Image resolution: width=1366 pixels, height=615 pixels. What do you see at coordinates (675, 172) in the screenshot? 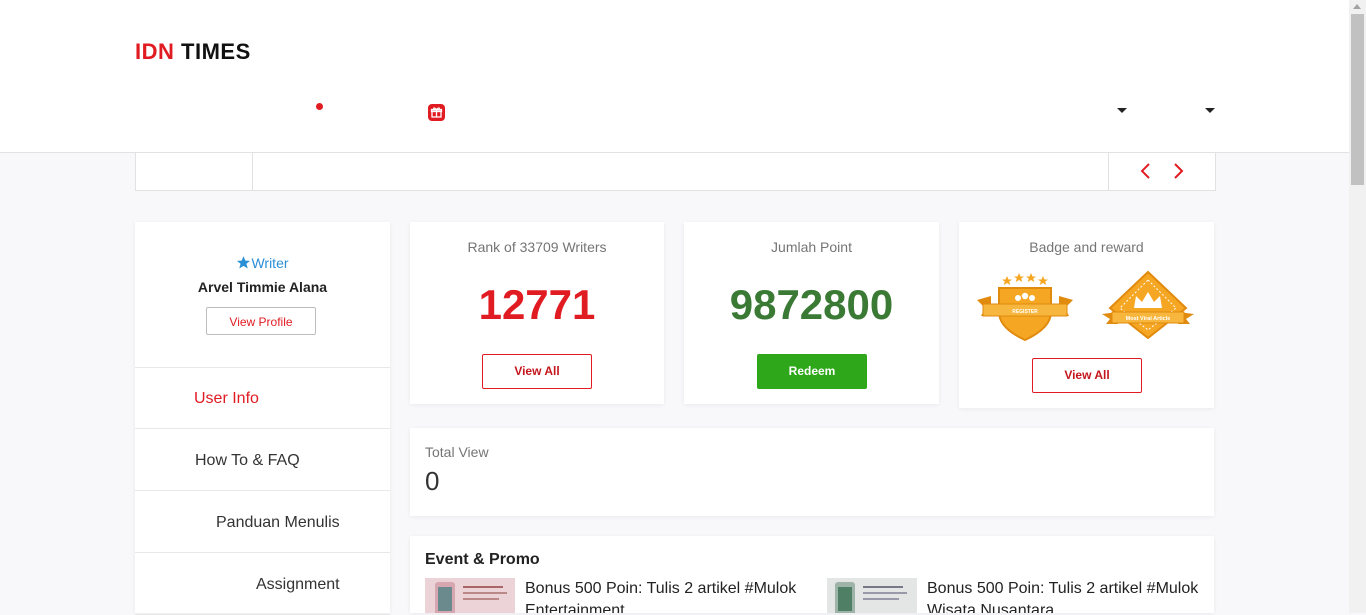
I see `sub-navigation-bar` at bounding box center [675, 172].